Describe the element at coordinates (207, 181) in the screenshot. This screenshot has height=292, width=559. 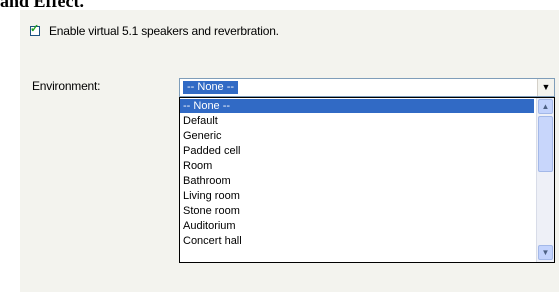
I see `list-item-bathroom: Bathroom` at that location.